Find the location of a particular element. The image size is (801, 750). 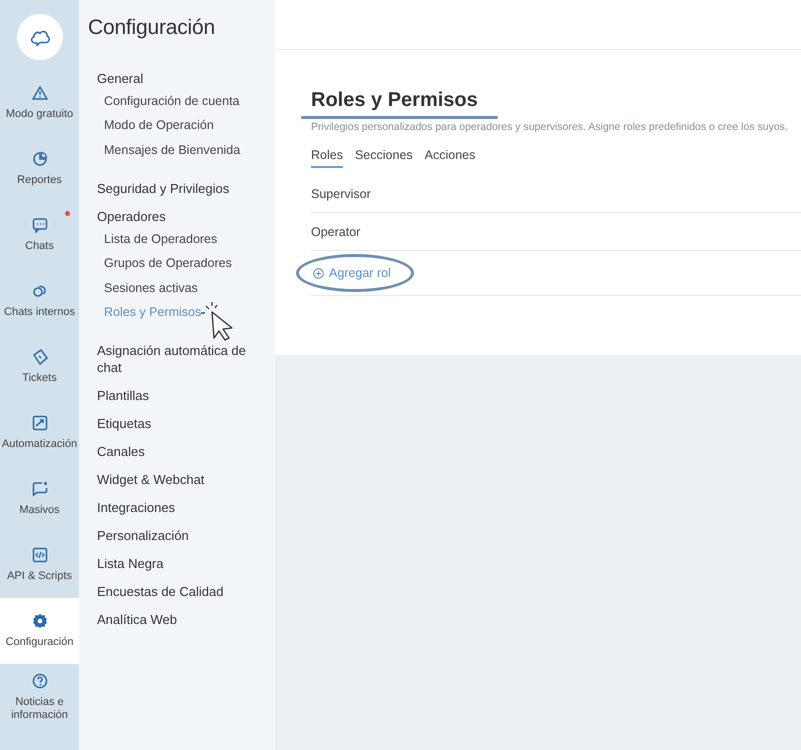

tab: Acciones is located at coordinates (450, 158).